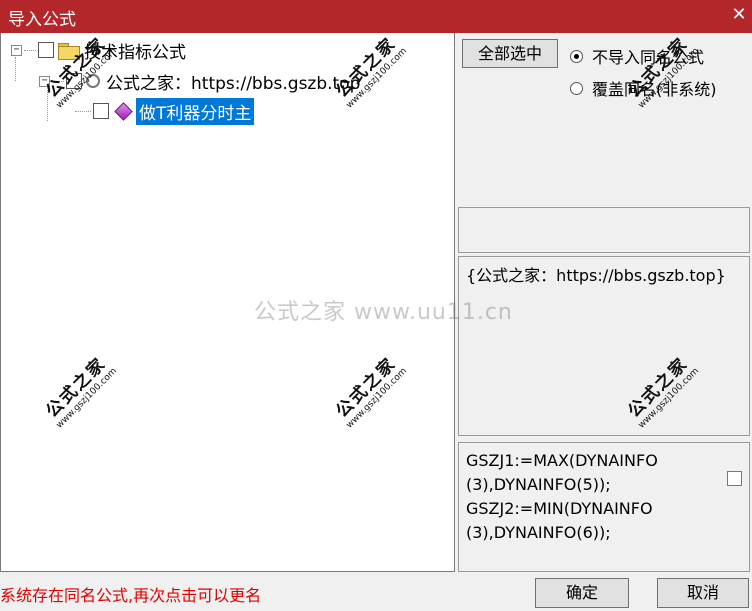 The image size is (752, 611). I want to click on name-field-box, so click(604, 230).